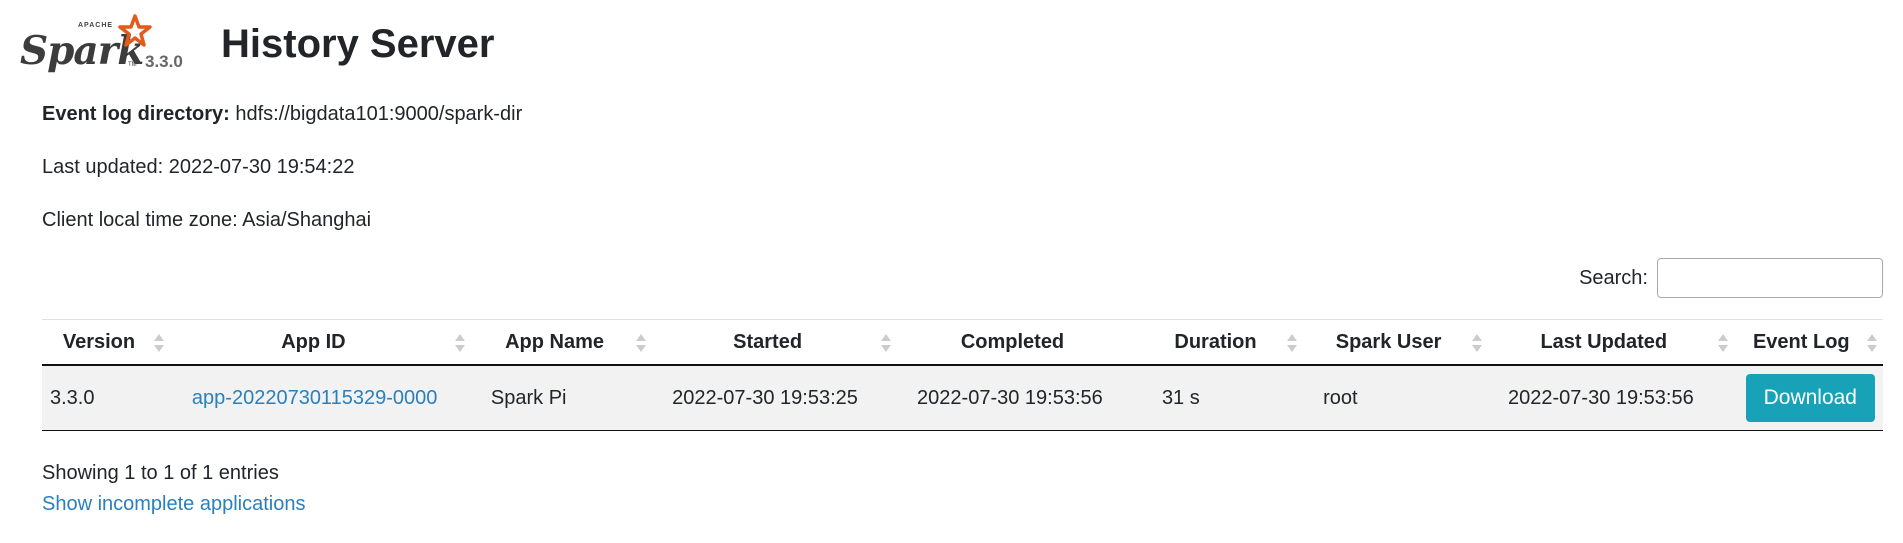  I want to click on cell-duration: 31 s, so click(1222, 398).